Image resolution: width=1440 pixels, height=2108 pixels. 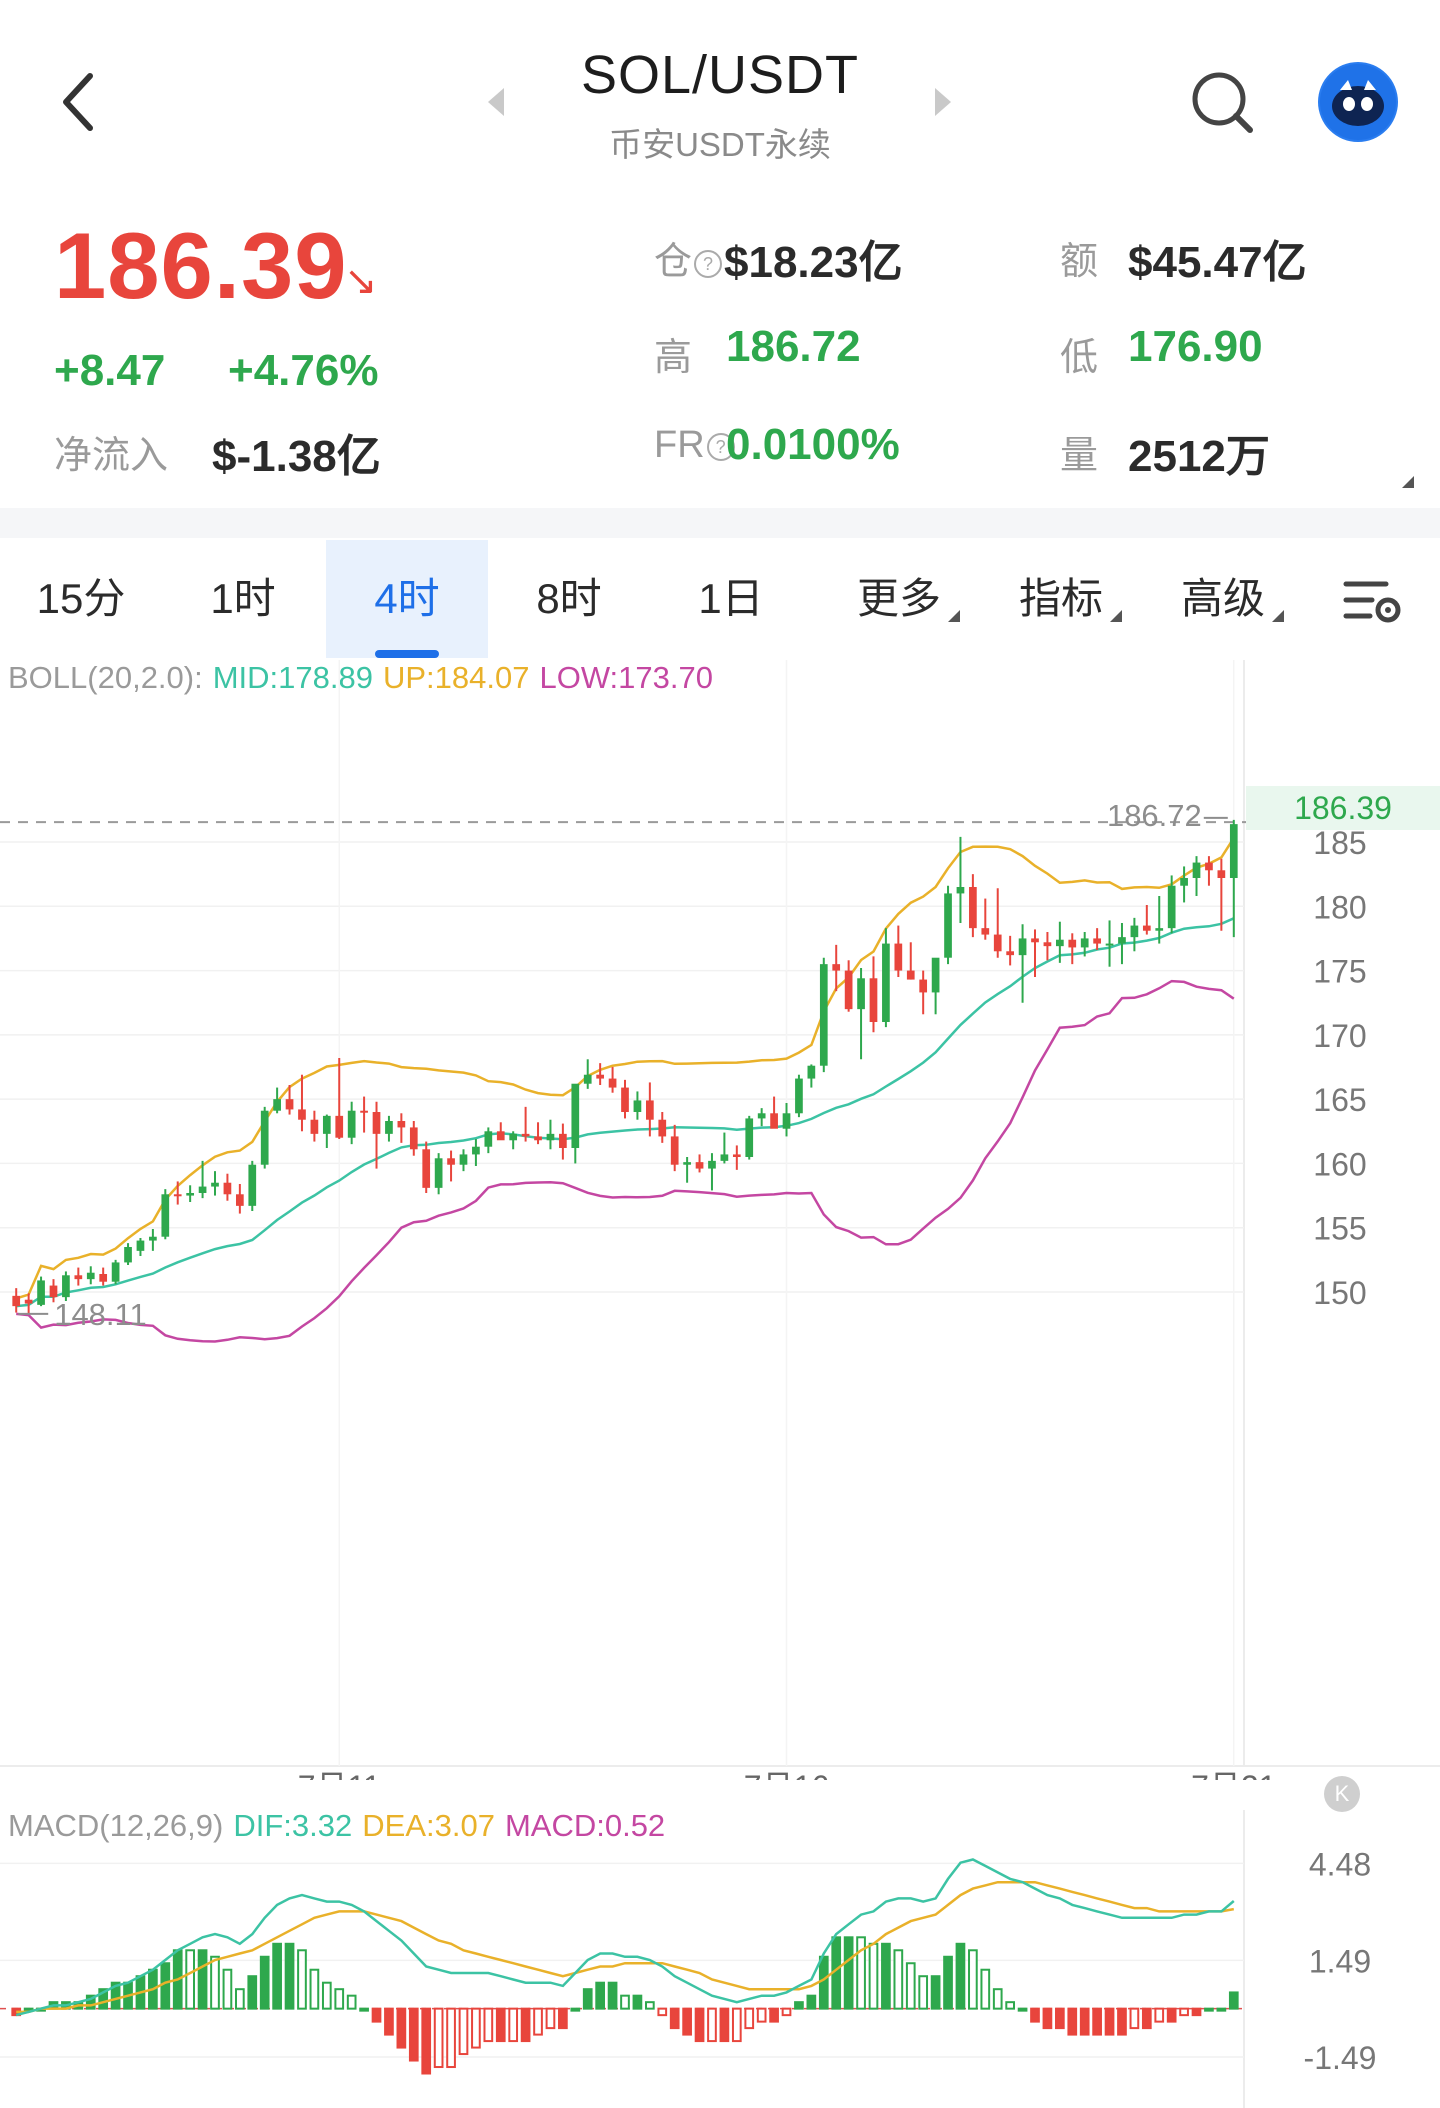 I want to click on price-change: +8.47, so click(x=110, y=370).